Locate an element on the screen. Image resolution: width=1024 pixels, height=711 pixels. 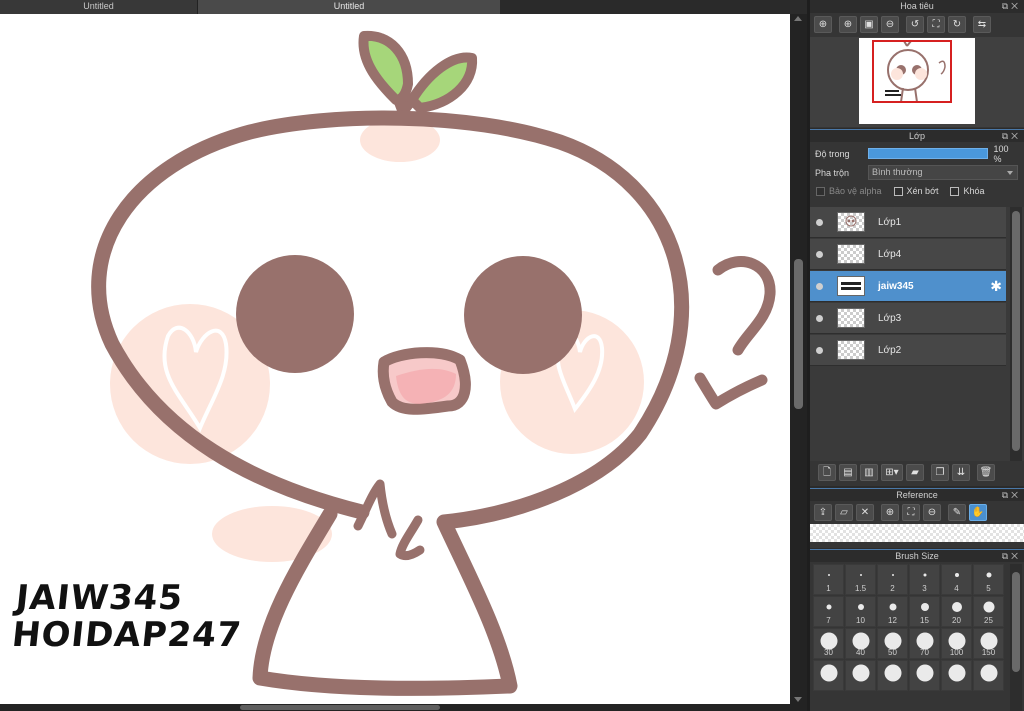
scroll-up-icon is located at coordinates (798, 18).